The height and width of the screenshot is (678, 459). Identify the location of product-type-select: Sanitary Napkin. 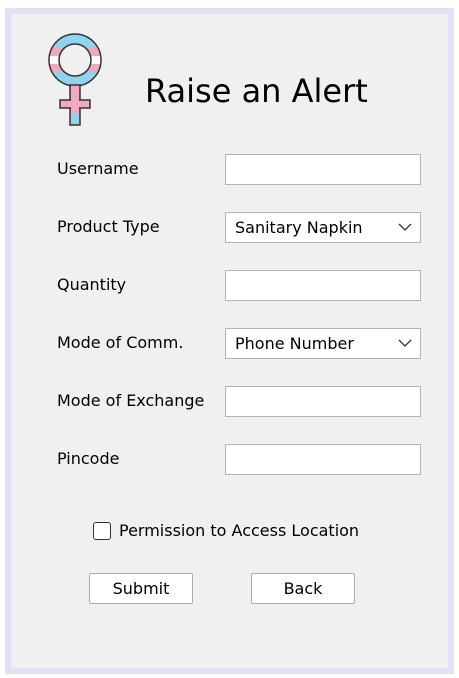
(323, 227).